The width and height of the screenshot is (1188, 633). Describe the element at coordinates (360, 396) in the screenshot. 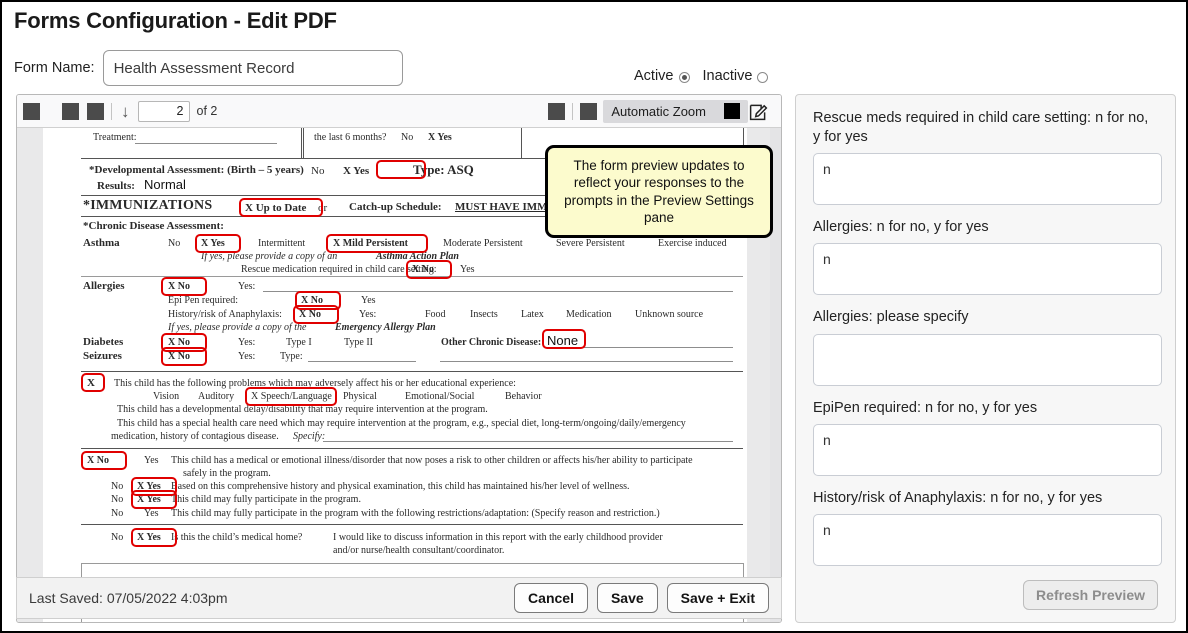

I see `doc-line-prob-physical: Physical` at that location.